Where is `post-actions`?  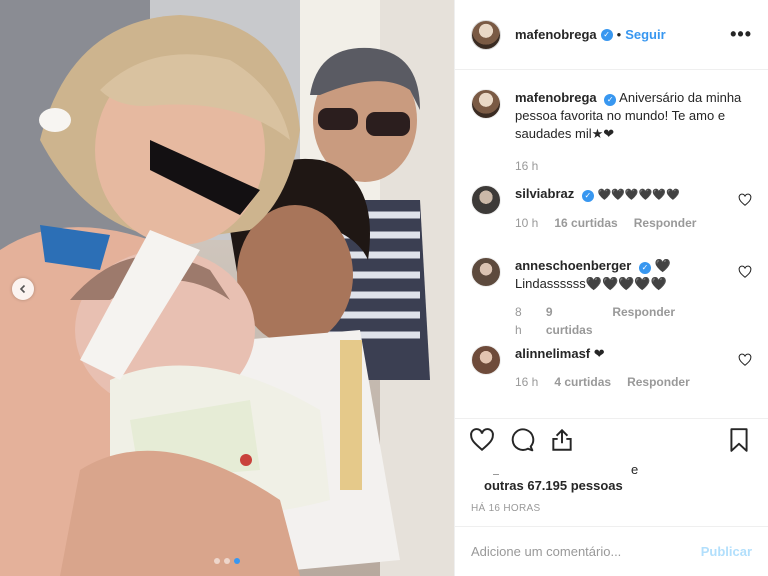 post-actions is located at coordinates (611, 441).